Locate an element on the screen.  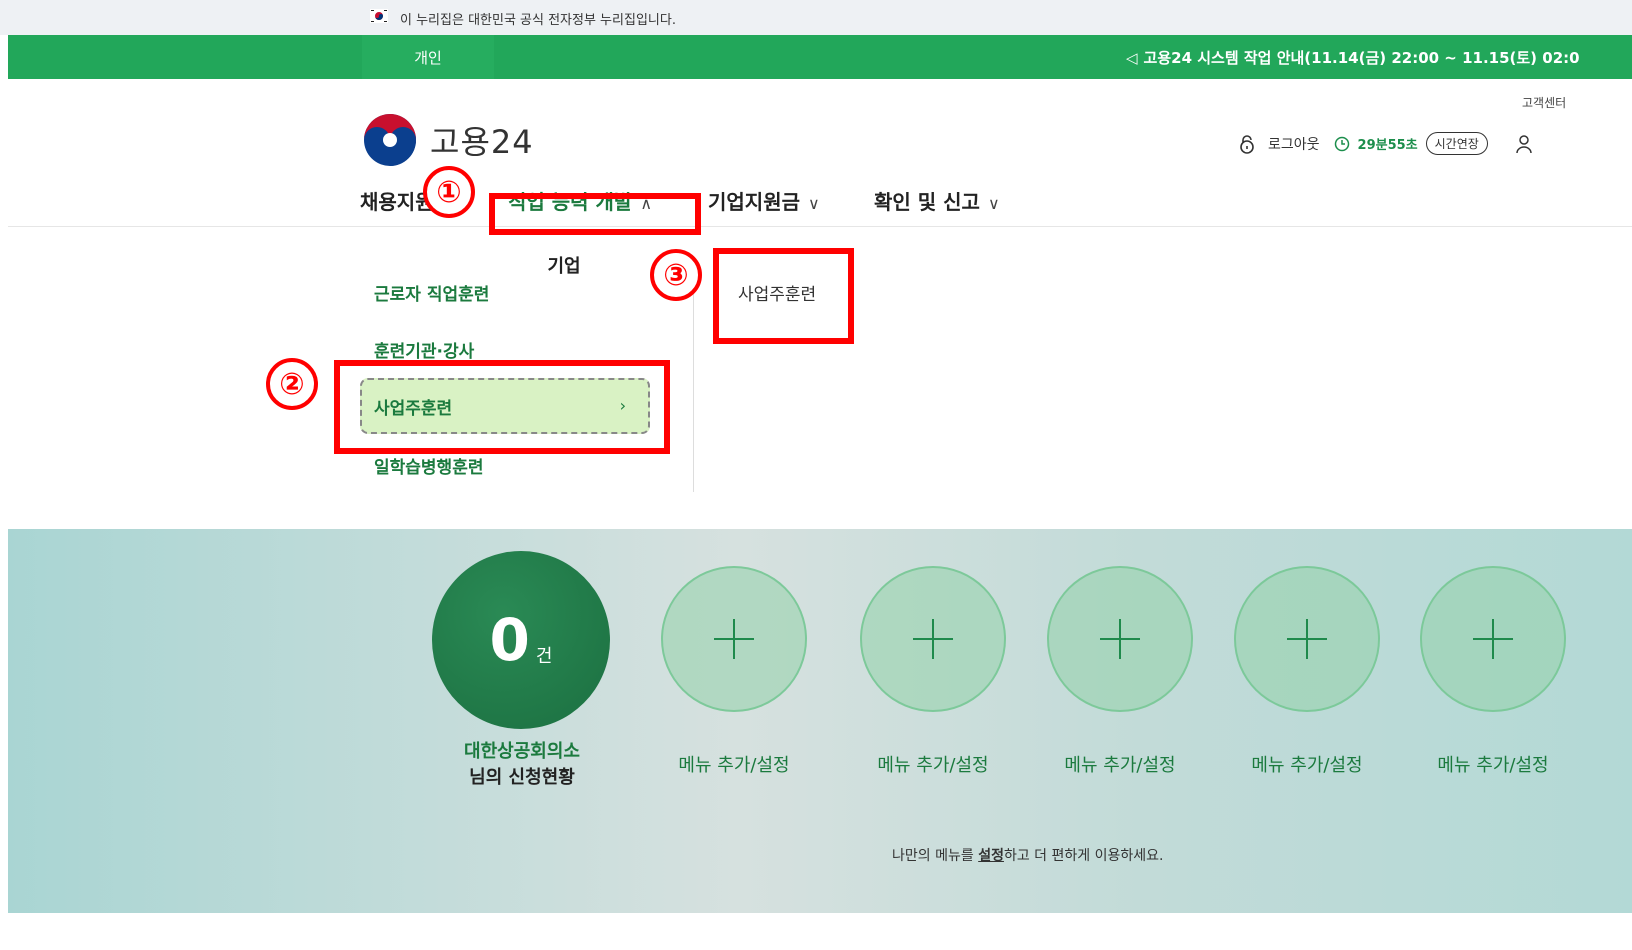
extend-session-button: 시간연장 is located at coordinates (1456, 143).